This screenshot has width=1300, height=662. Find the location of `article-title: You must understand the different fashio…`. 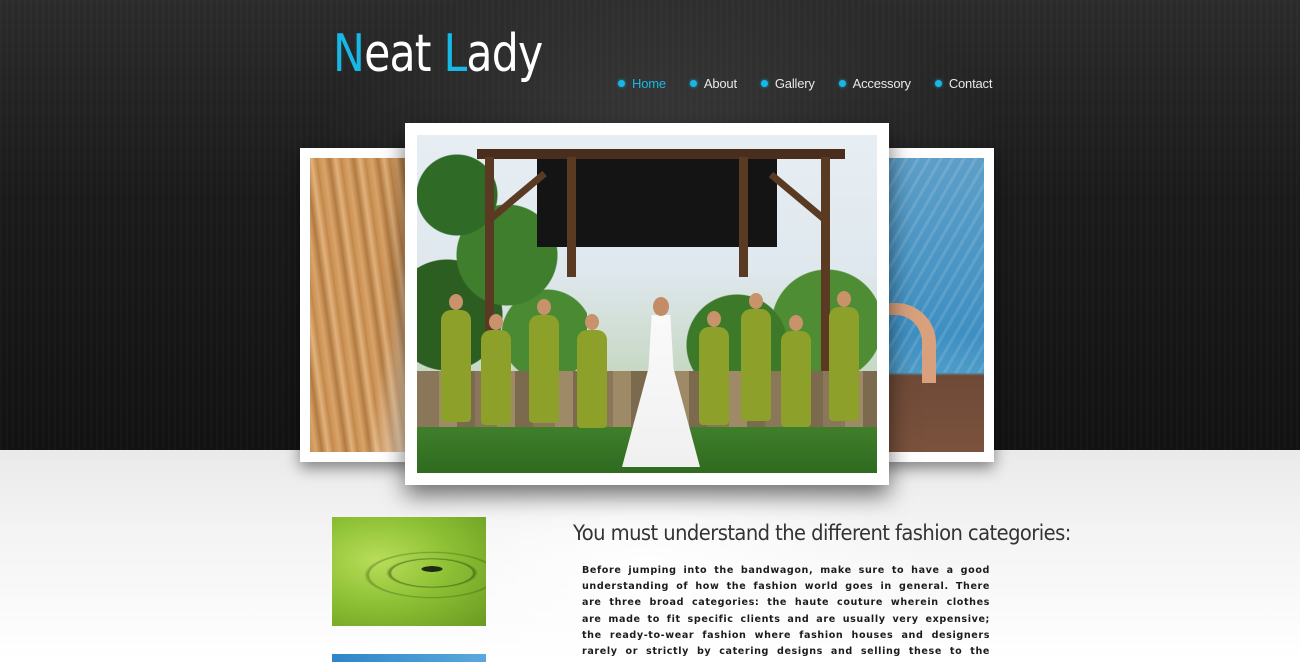

article-title: You must understand the different fashio… is located at coordinates (822, 533).